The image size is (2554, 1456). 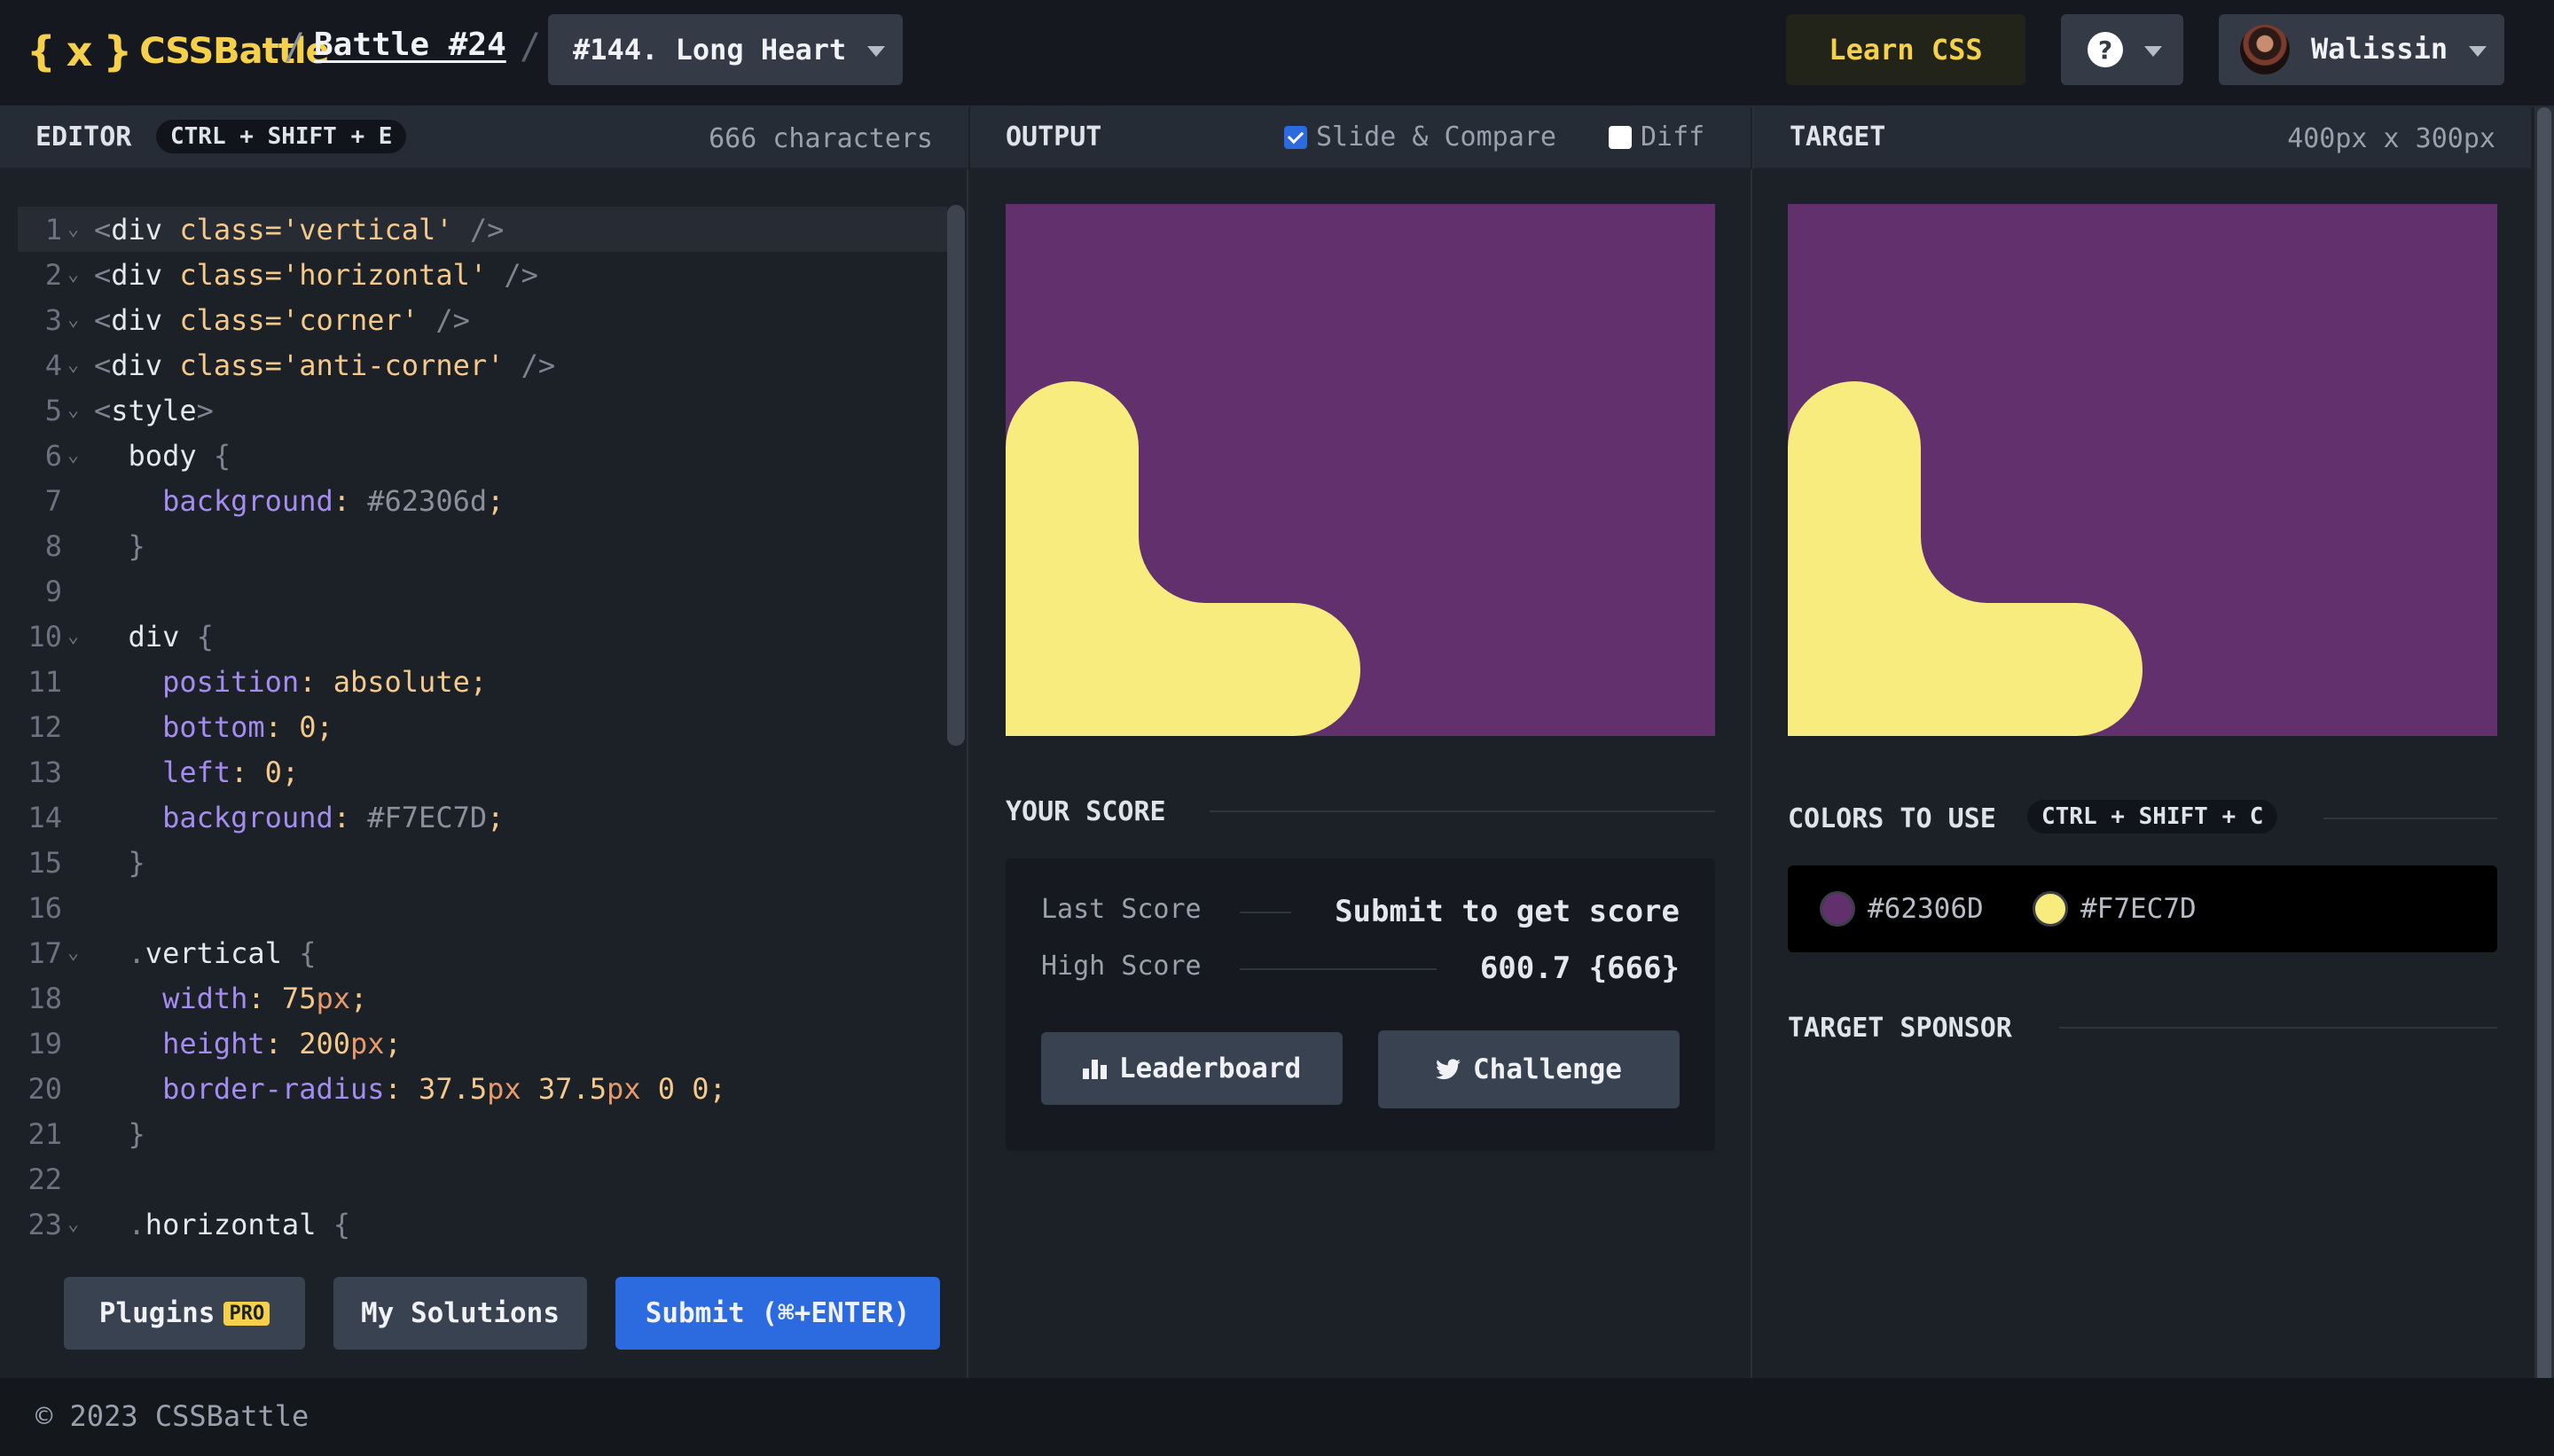 What do you see at coordinates (2152, 817) in the screenshot?
I see `colors-shortcut-badge: CTRL + SHIFT + C` at bounding box center [2152, 817].